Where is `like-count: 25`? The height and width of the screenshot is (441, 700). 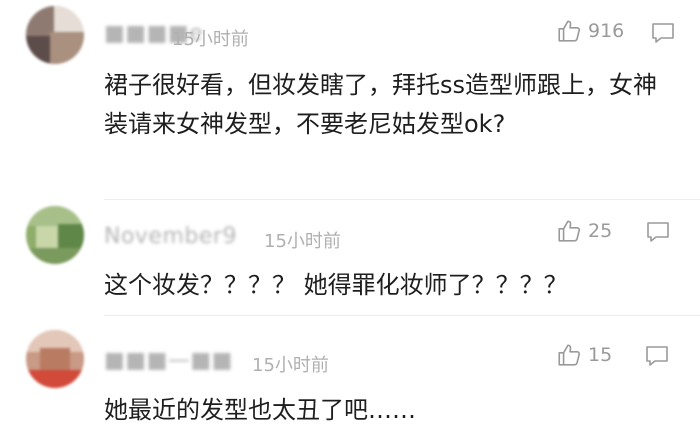 like-count: 25 is located at coordinates (600, 231).